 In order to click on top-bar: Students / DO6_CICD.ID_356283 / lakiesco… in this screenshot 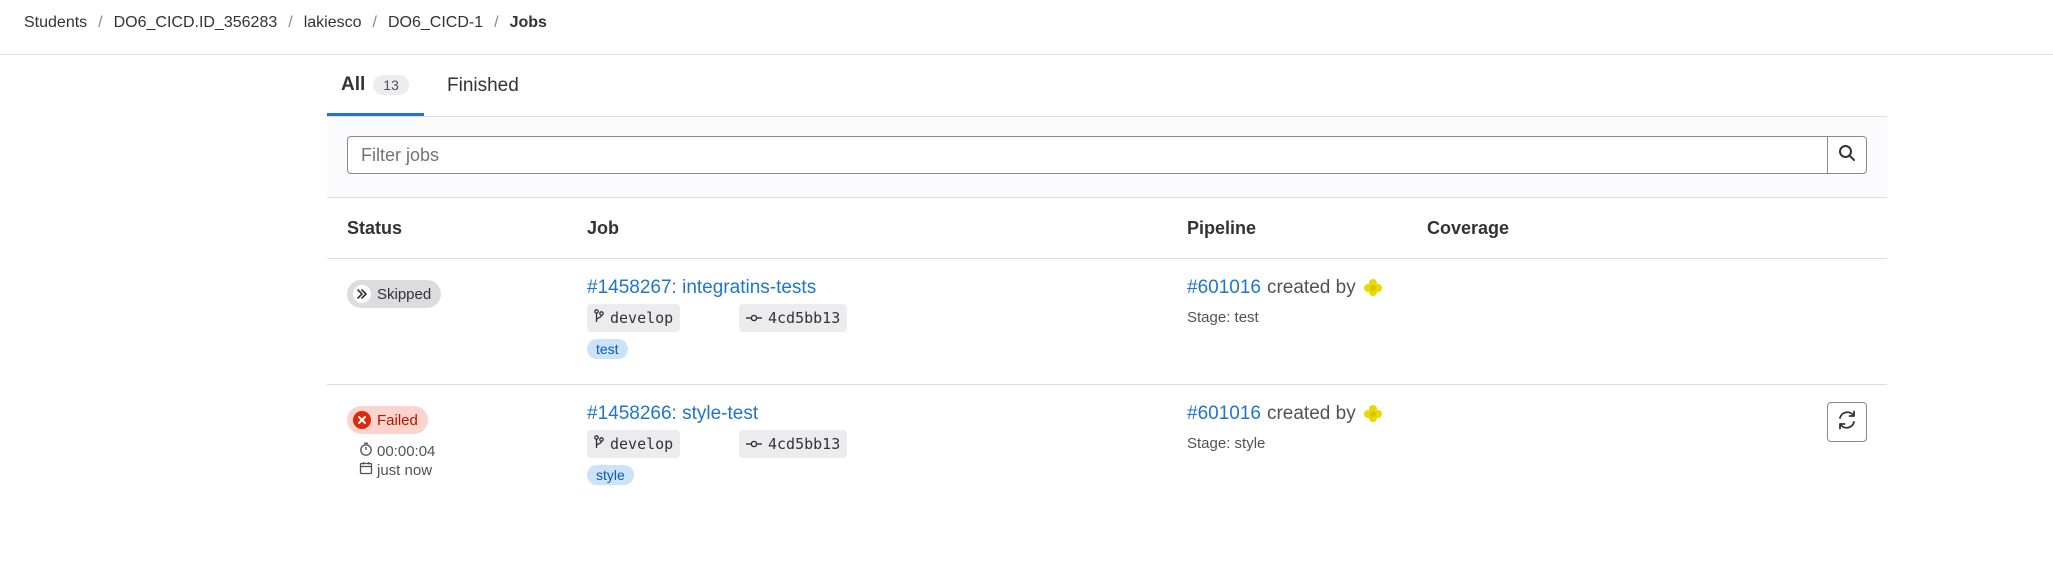, I will do `click(1026, 27)`.